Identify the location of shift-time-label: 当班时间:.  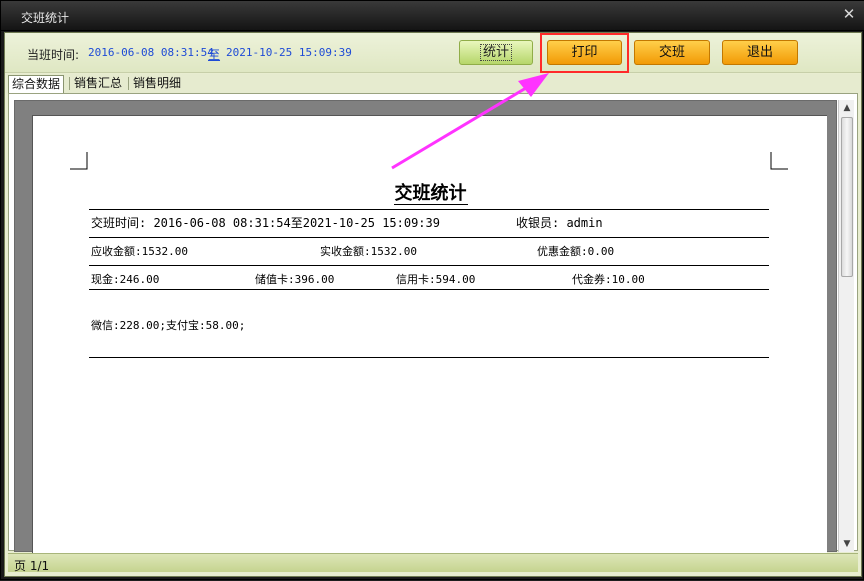
(53, 55).